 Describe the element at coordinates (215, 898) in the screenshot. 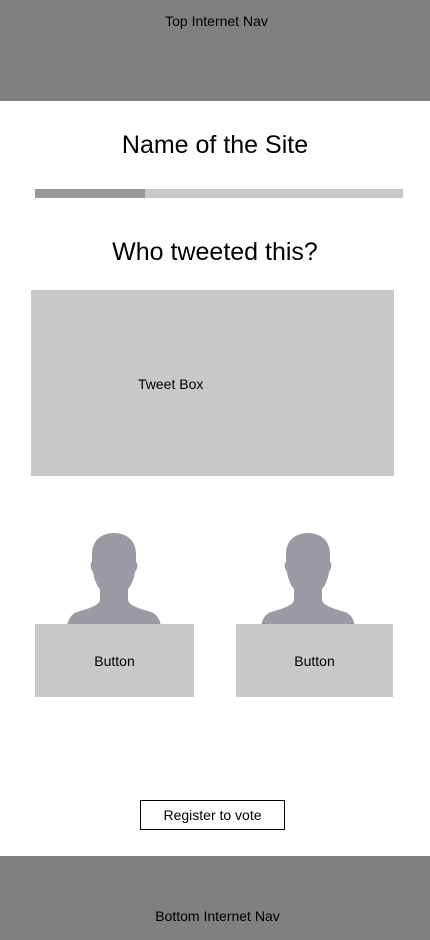

I see `bottom-nav: Bottom Internet Nav` at that location.